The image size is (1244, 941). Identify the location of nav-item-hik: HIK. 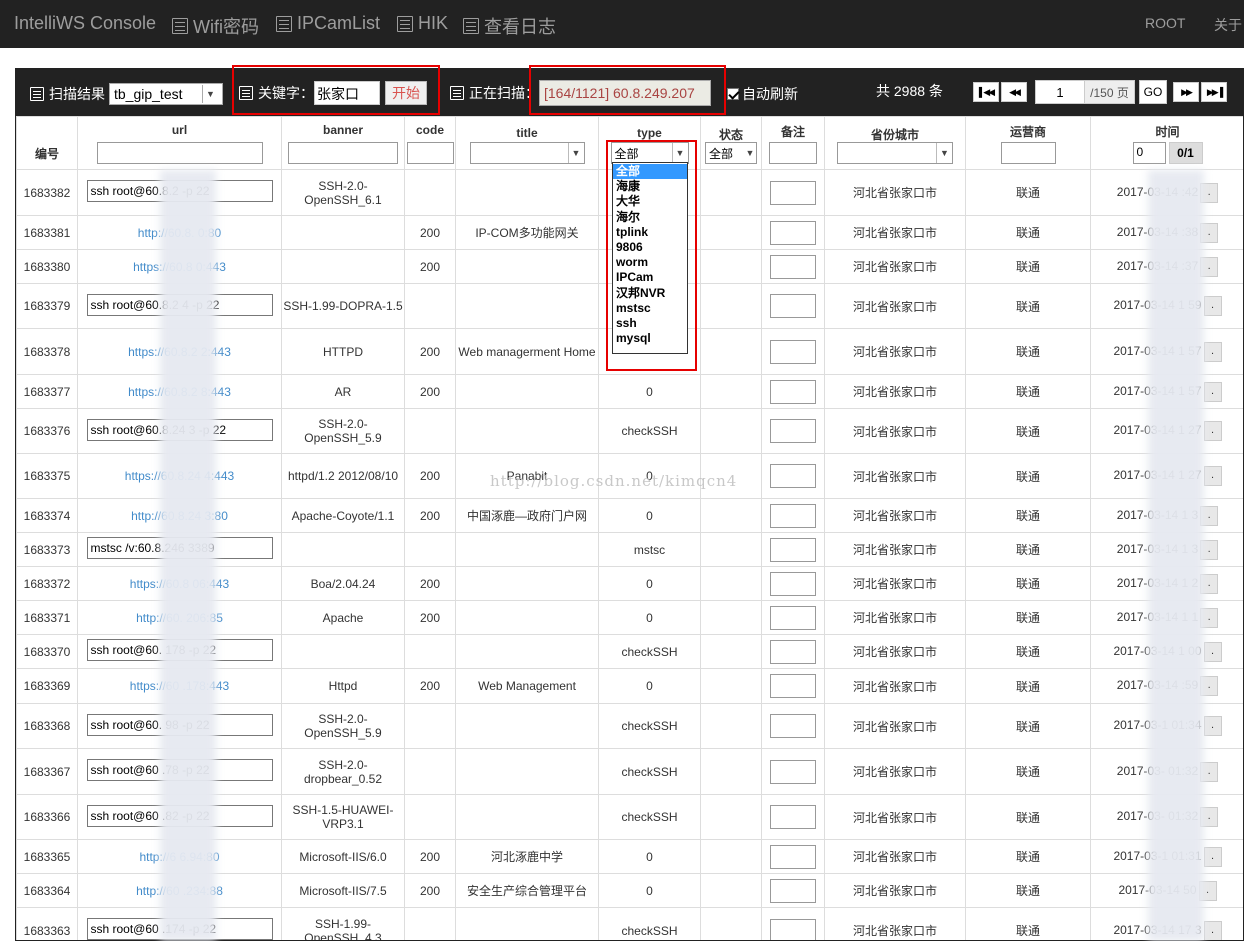
(422, 23).